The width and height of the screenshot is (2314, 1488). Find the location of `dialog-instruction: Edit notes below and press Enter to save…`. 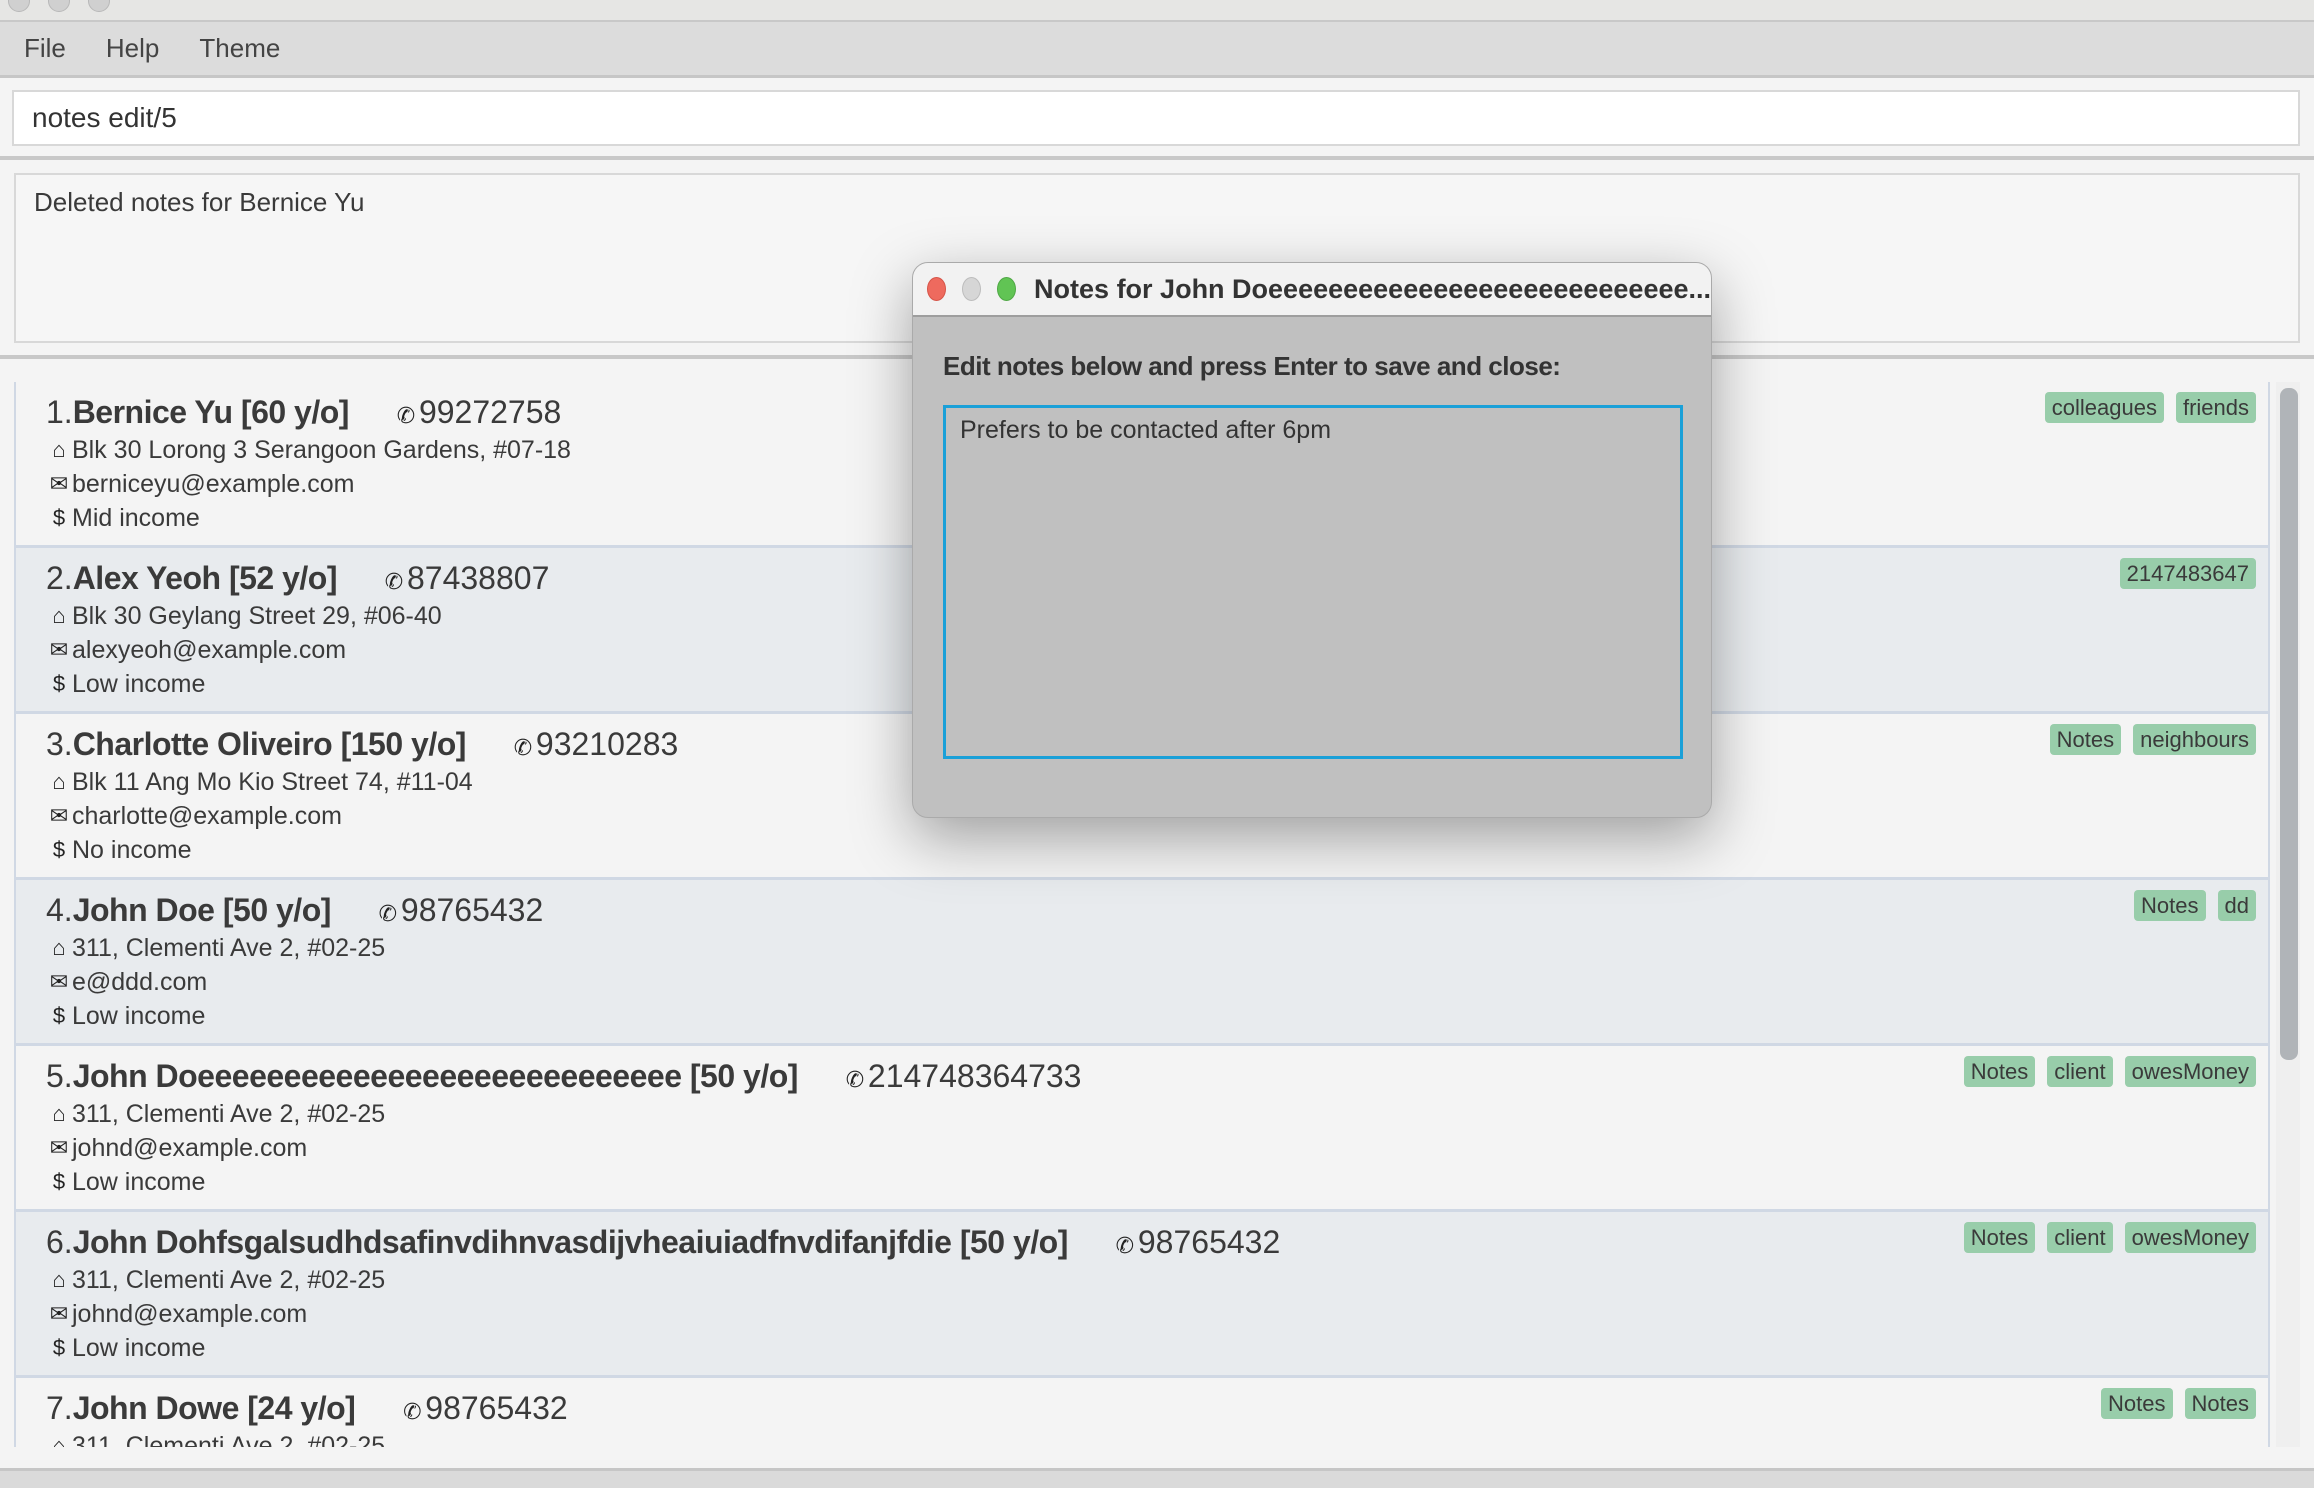

dialog-instruction: Edit notes below and press Enter to save… is located at coordinates (1252, 366).